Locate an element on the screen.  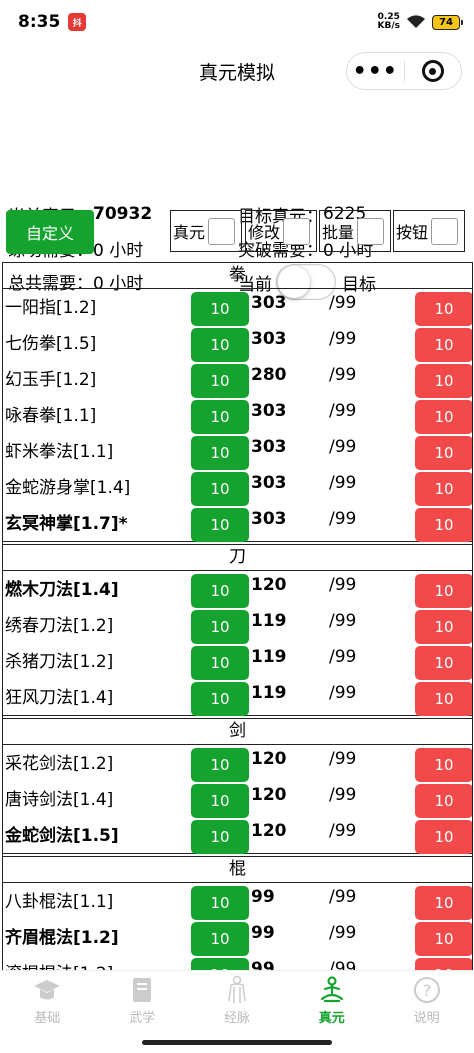
skill-row: 狂风刀法[1.4] 10 119/99 10 is located at coordinates (237, 697).